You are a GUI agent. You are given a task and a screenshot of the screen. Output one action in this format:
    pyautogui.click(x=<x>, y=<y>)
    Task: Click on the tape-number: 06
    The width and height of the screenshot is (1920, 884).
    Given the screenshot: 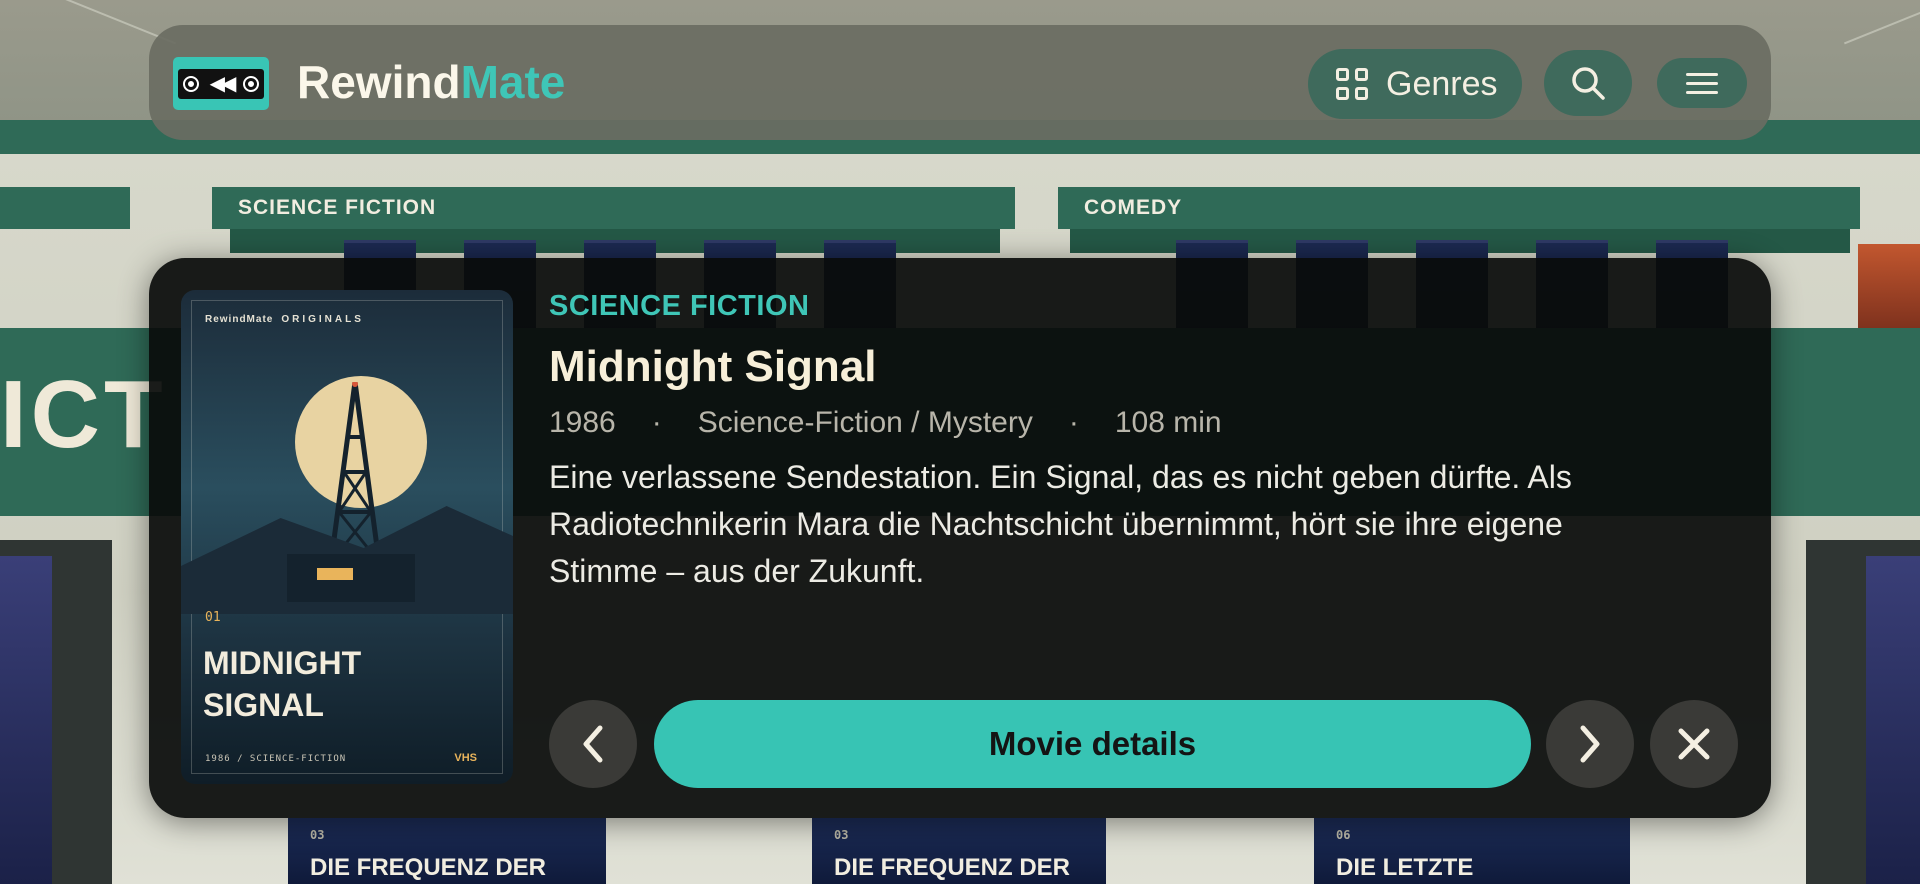 What is the action you would take?
    pyautogui.click(x=1343, y=835)
    